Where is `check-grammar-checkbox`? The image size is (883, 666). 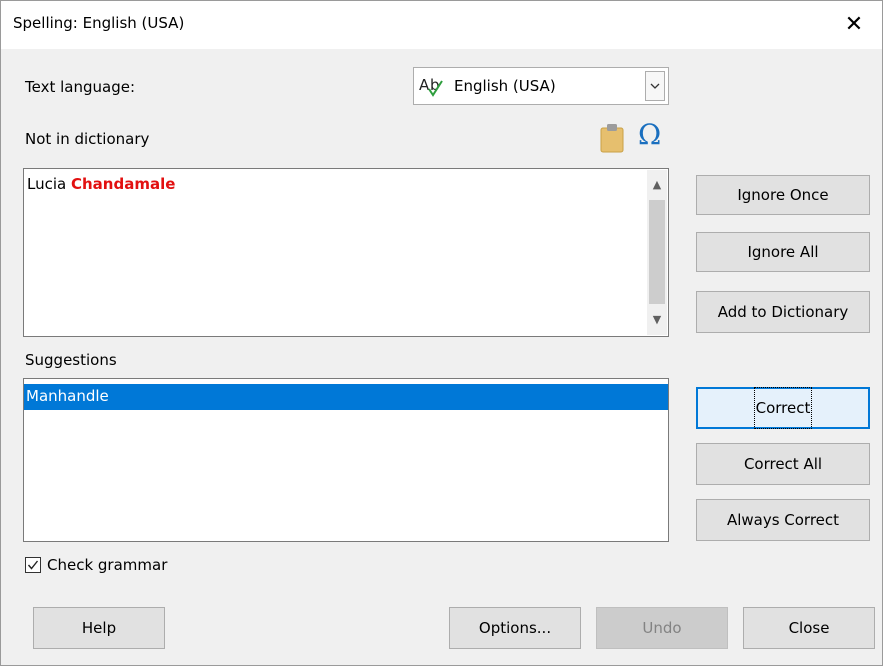
check-grammar-checkbox is located at coordinates (33, 565).